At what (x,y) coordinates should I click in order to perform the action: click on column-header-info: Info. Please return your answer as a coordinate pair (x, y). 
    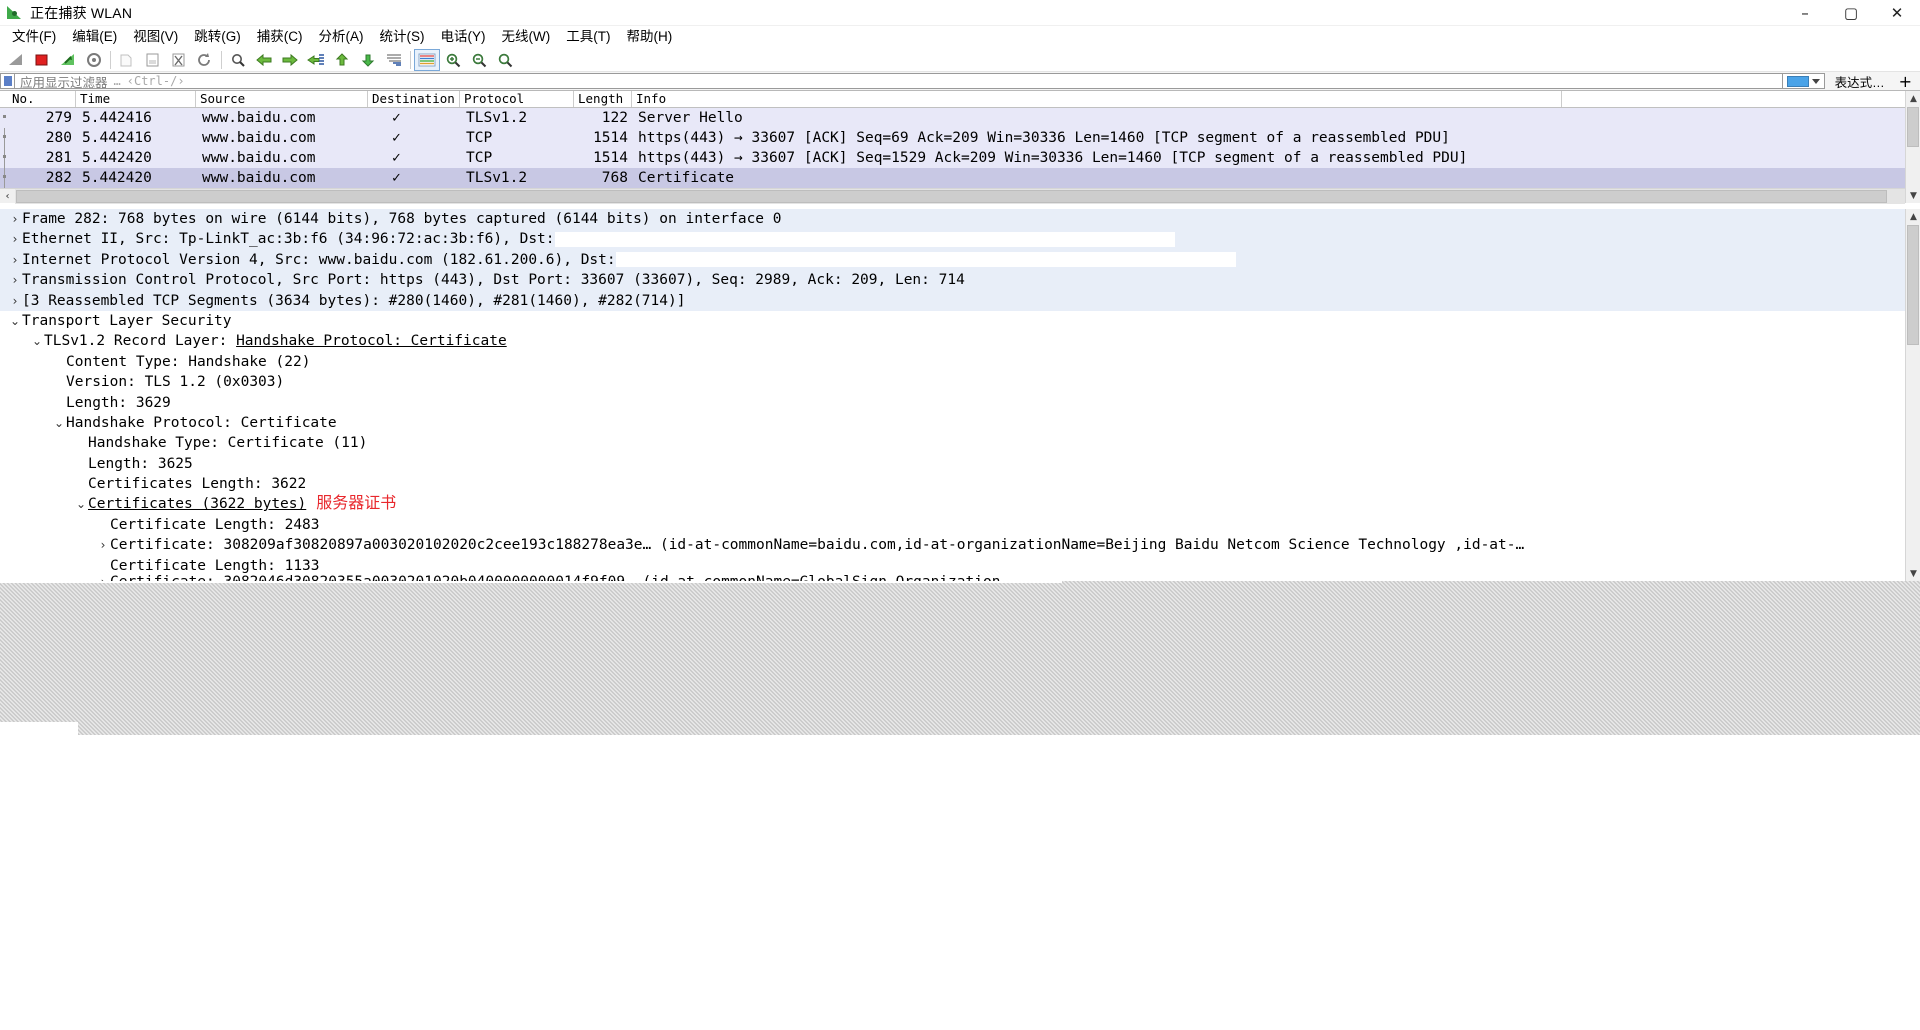
    Looking at the image, I should click on (1097, 99).